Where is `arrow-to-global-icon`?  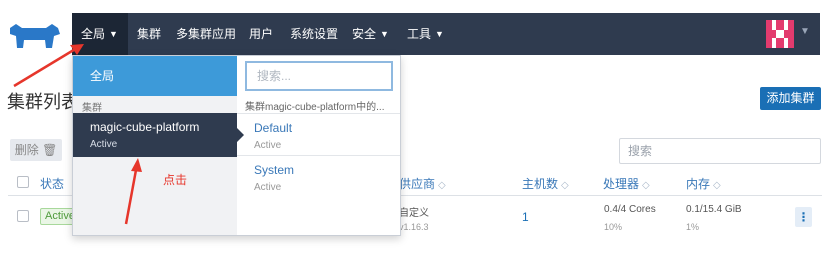
arrow-to-global-icon is located at coordinates (48, 66).